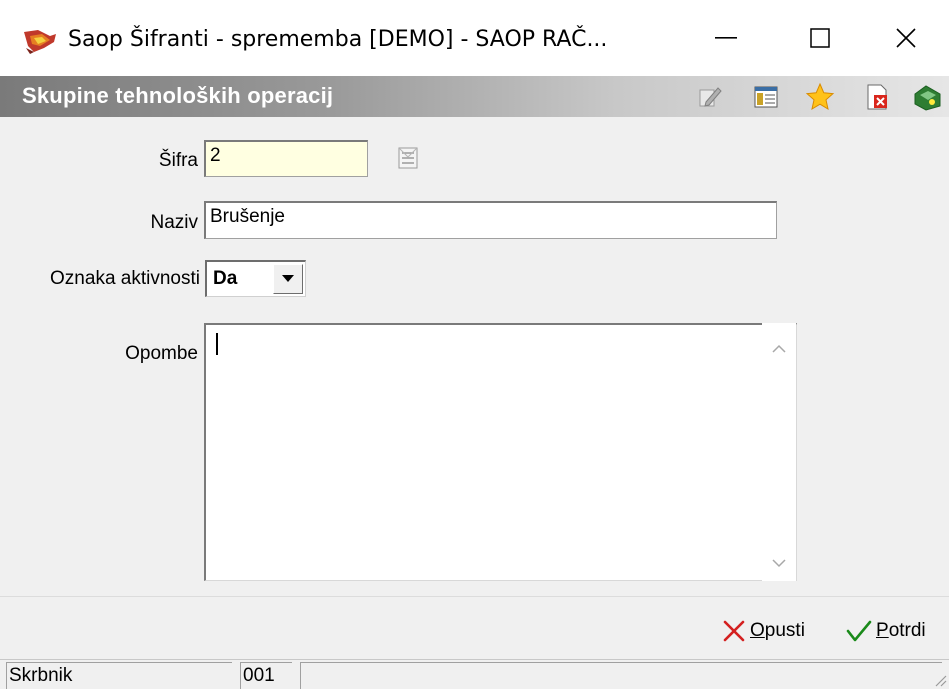  Describe the element at coordinates (286, 158) in the screenshot. I see `sifra-input: 2` at that location.